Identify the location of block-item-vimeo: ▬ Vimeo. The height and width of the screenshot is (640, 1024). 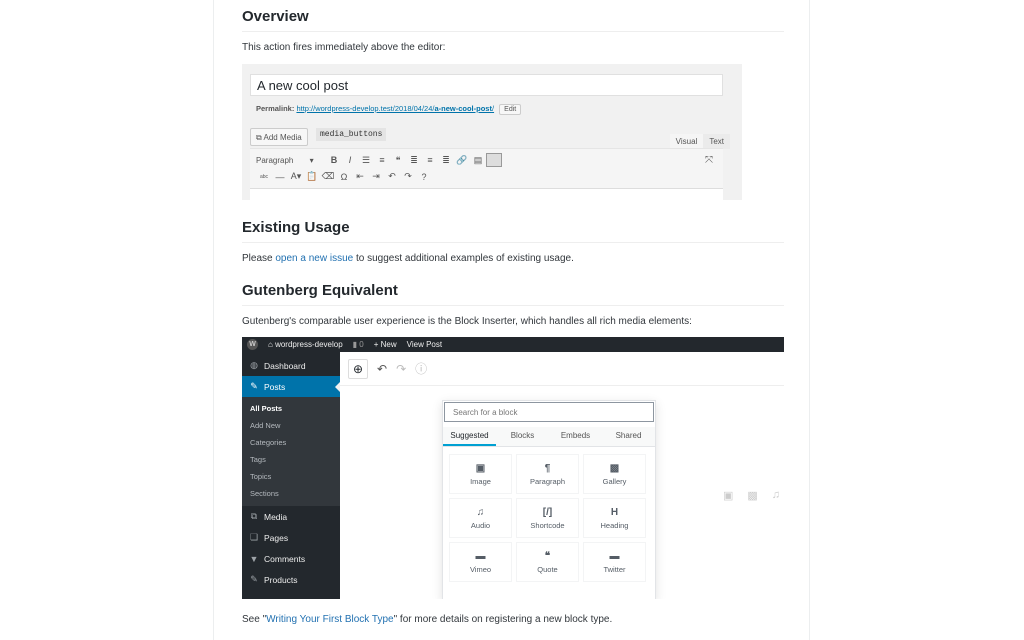
(480, 562).